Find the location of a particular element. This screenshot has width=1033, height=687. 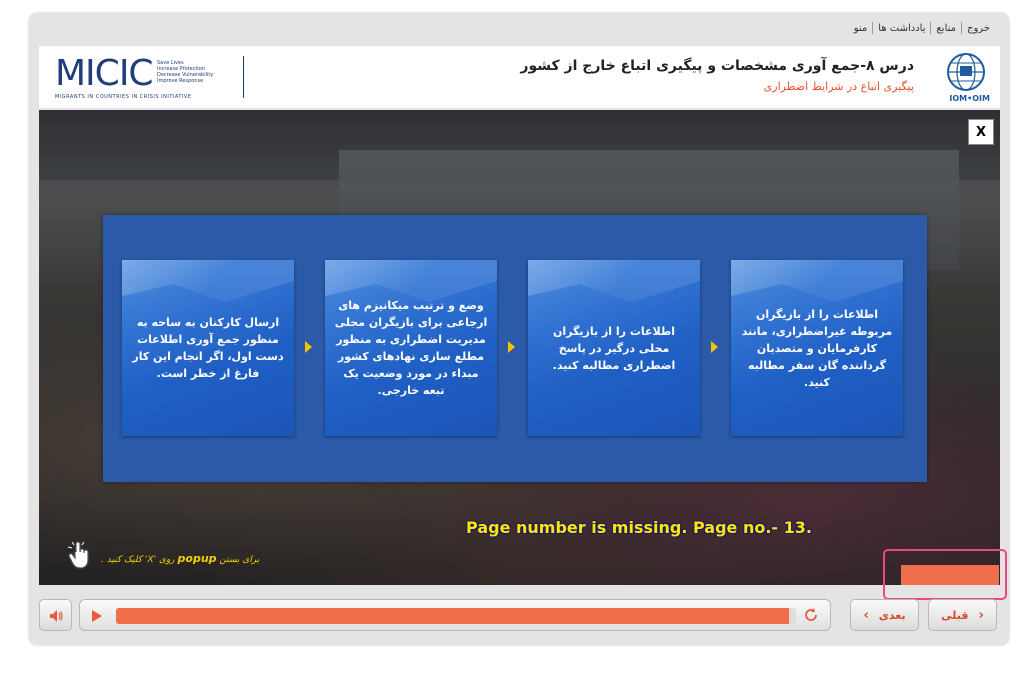

progress-fill is located at coordinates (453, 616).